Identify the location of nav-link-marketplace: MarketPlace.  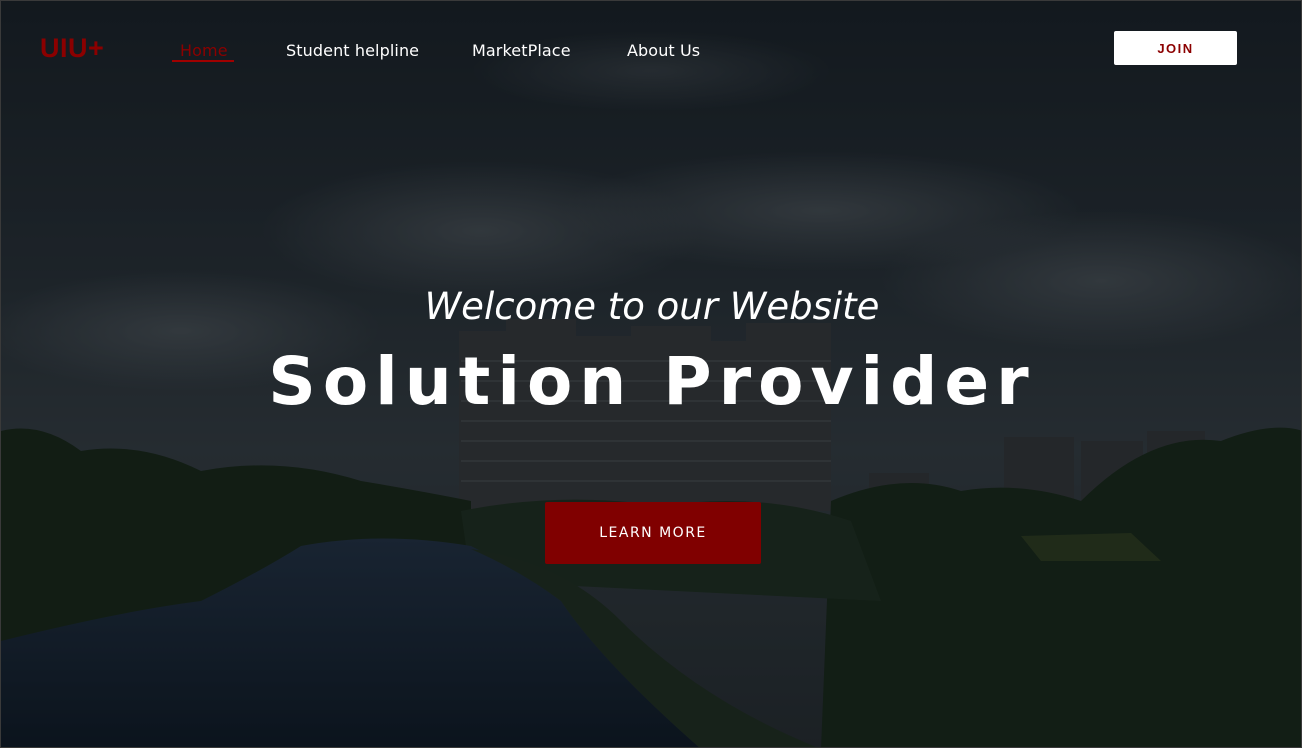
(521, 50).